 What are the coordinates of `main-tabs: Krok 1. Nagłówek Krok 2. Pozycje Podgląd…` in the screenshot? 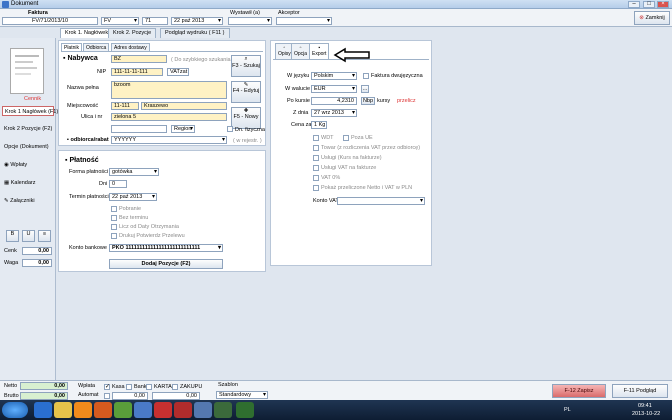 It's located at (336, 33).